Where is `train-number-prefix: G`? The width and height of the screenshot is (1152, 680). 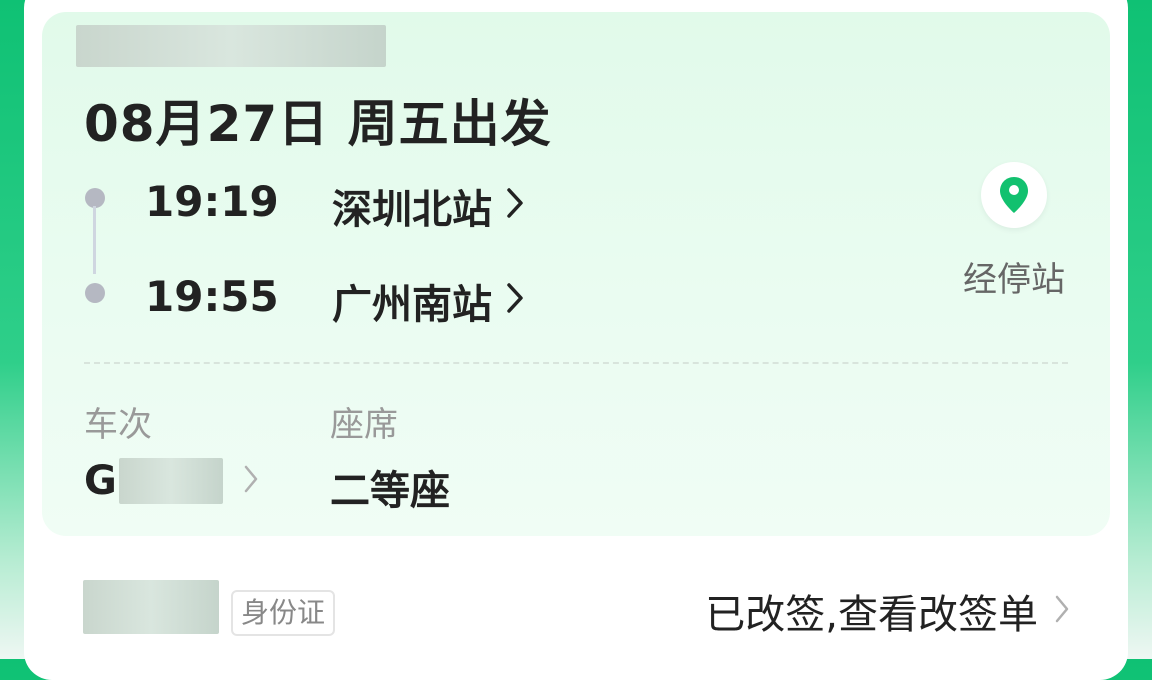
train-number-prefix: G is located at coordinates (100, 481).